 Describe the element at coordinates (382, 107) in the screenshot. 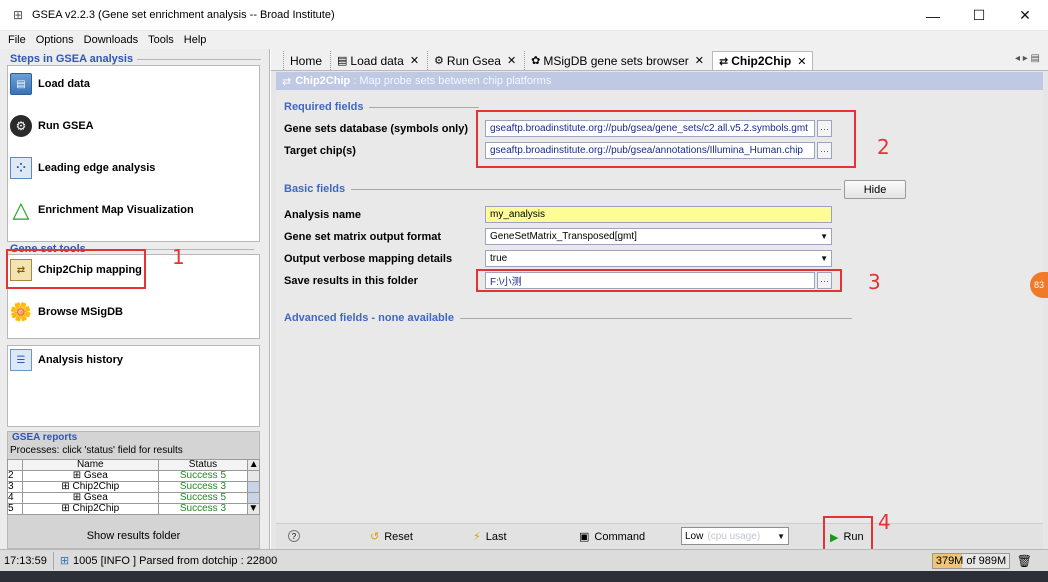

I see `required-fields-title: Required fields` at that location.